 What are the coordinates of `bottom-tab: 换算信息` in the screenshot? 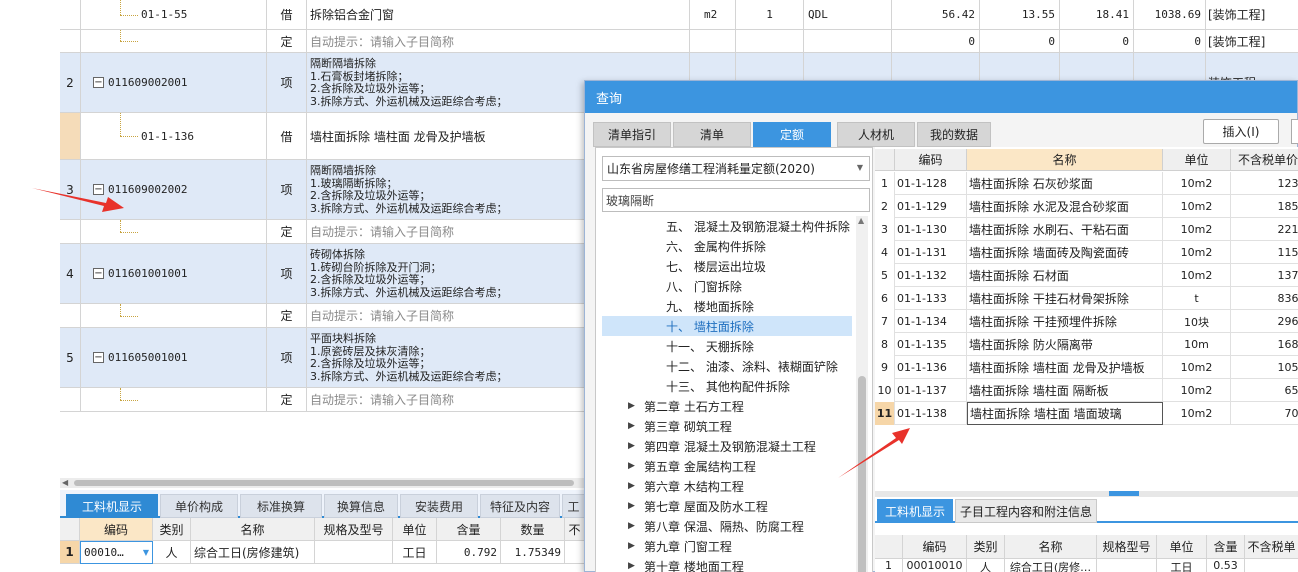 It's located at (361, 506).